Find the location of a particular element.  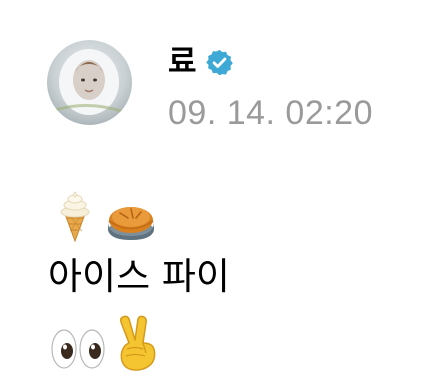

pie-icon is located at coordinates (131, 223).